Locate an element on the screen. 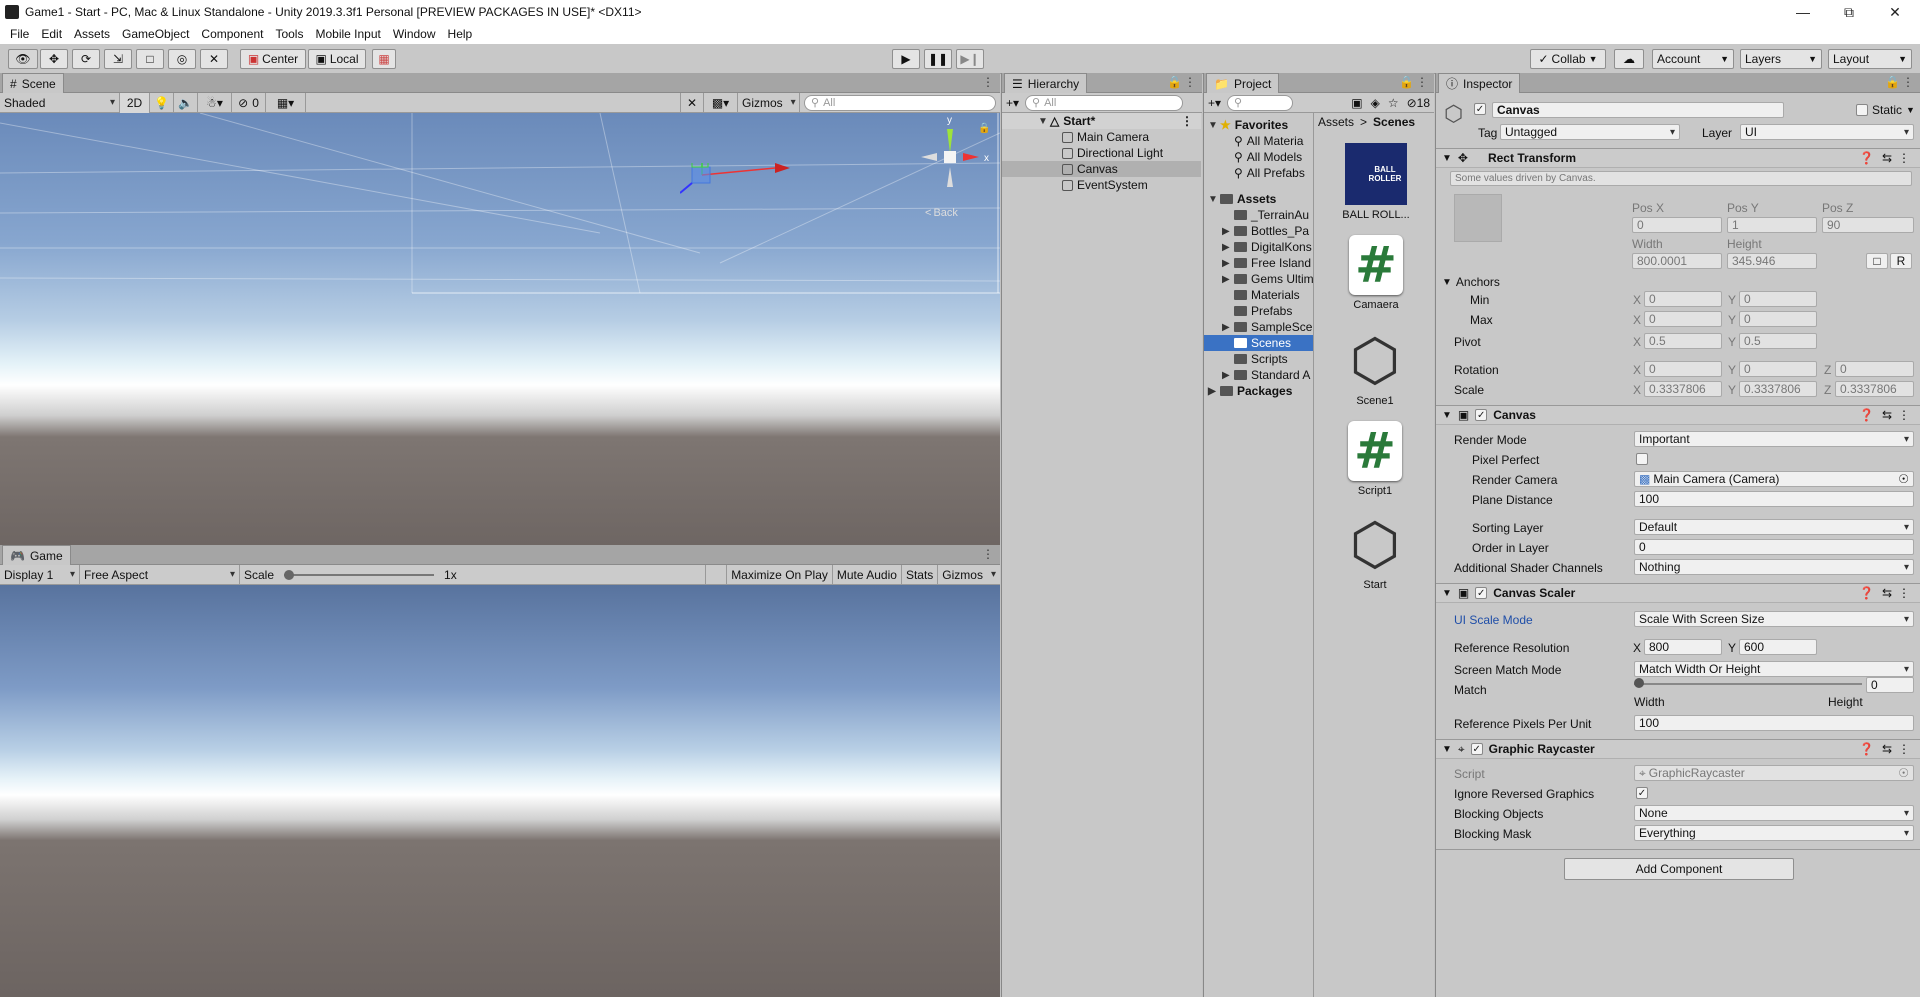  folder-row: ▶ Bottles_Pa is located at coordinates (1265, 231).